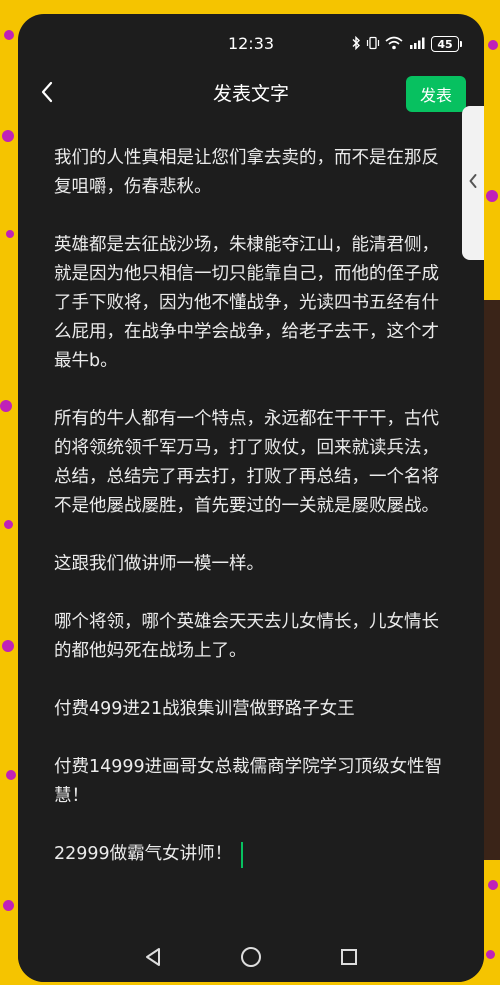  Describe the element at coordinates (242, 854) in the screenshot. I see `text-cursor` at that location.